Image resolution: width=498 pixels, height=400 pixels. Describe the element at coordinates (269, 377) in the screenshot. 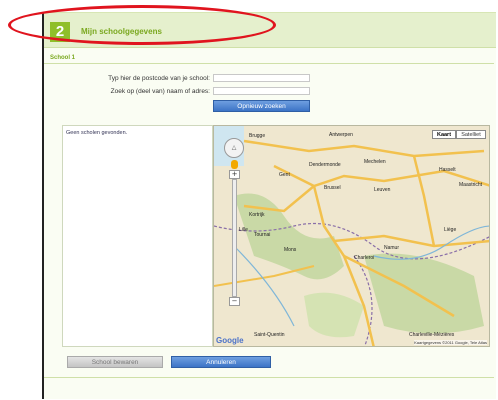

I see `footer-divider` at that location.